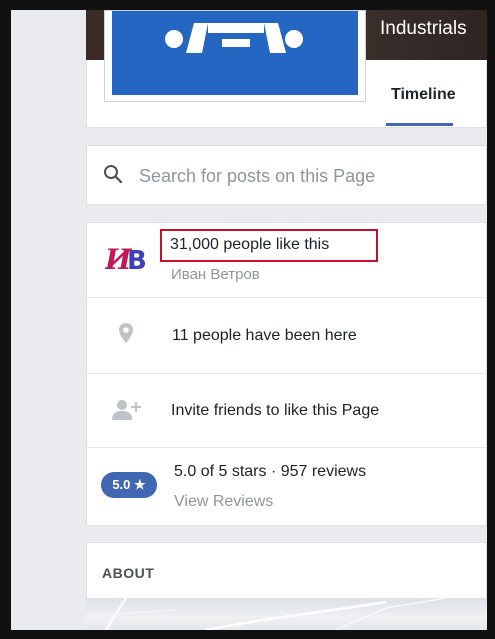 This screenshot has height=639, width=495. Describe the element at coordinates (113, 174) in the screenshot. I see `search-icon` at that location.